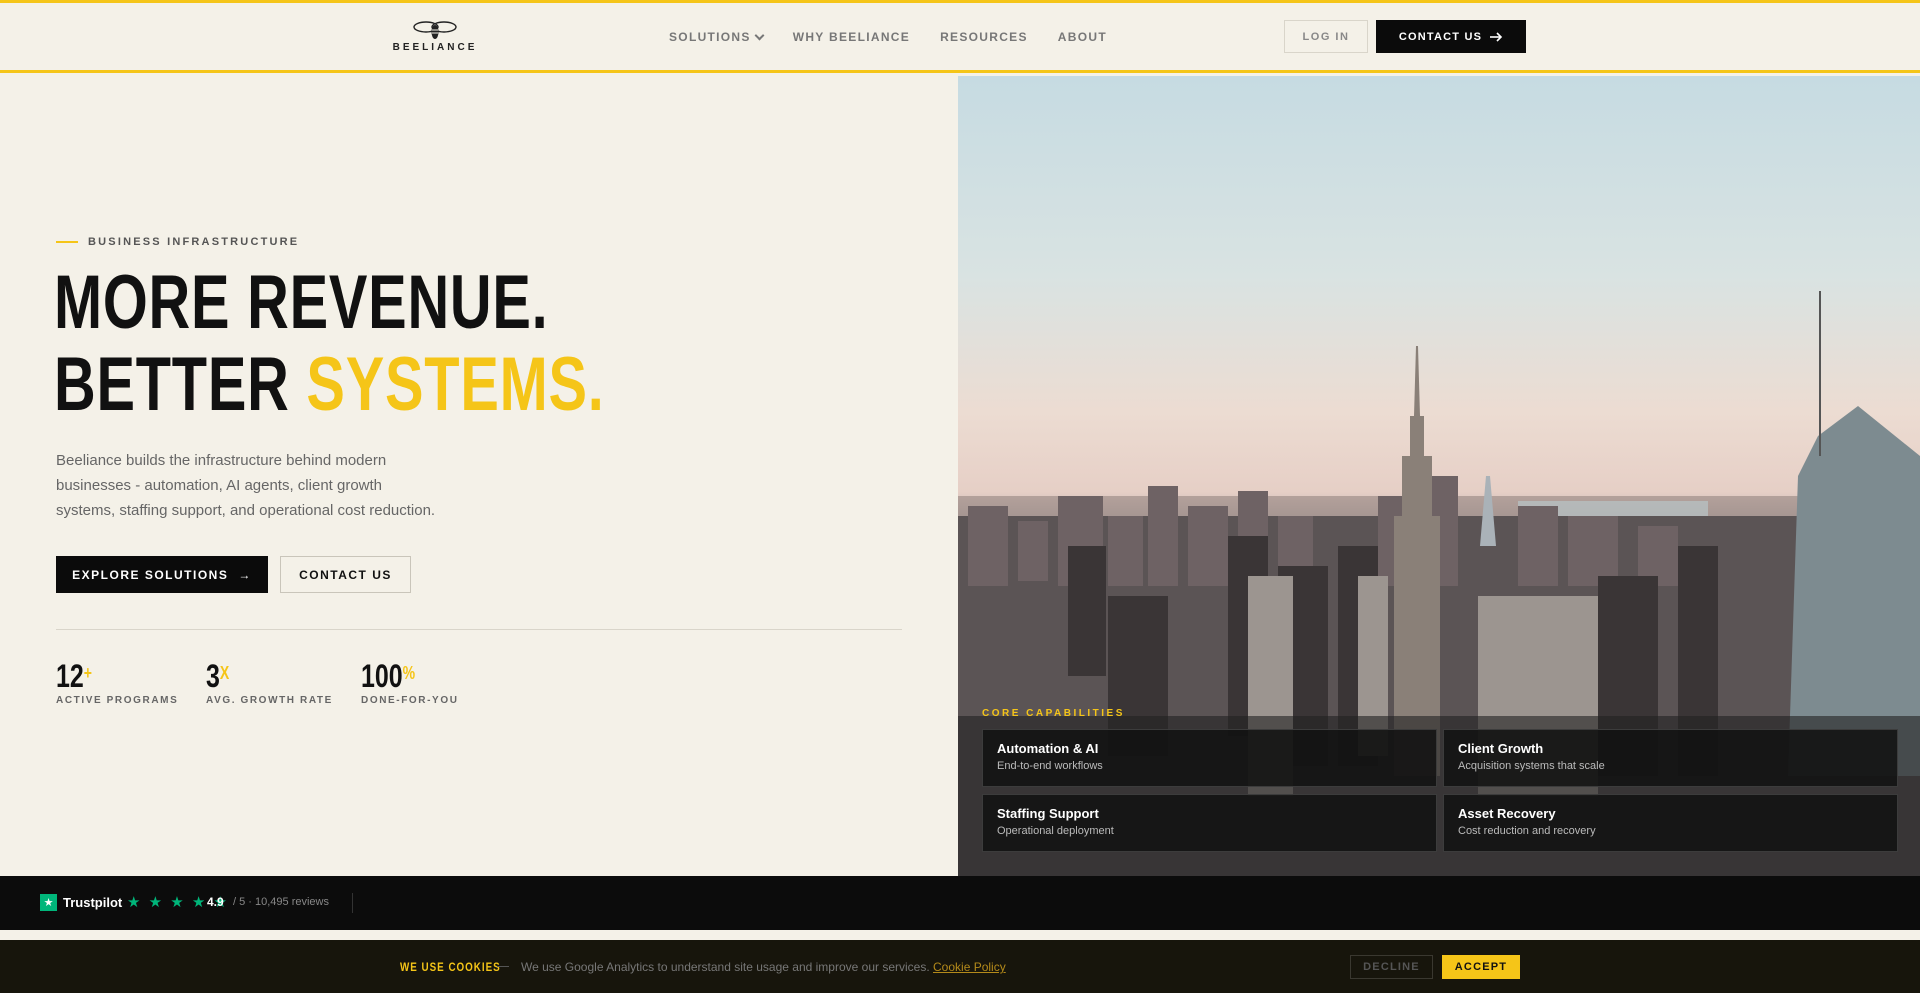 The width and height of the screenshot is (1920, 993). I want to click on cookie-decline-button: DECLINE, so click(1391, 967).